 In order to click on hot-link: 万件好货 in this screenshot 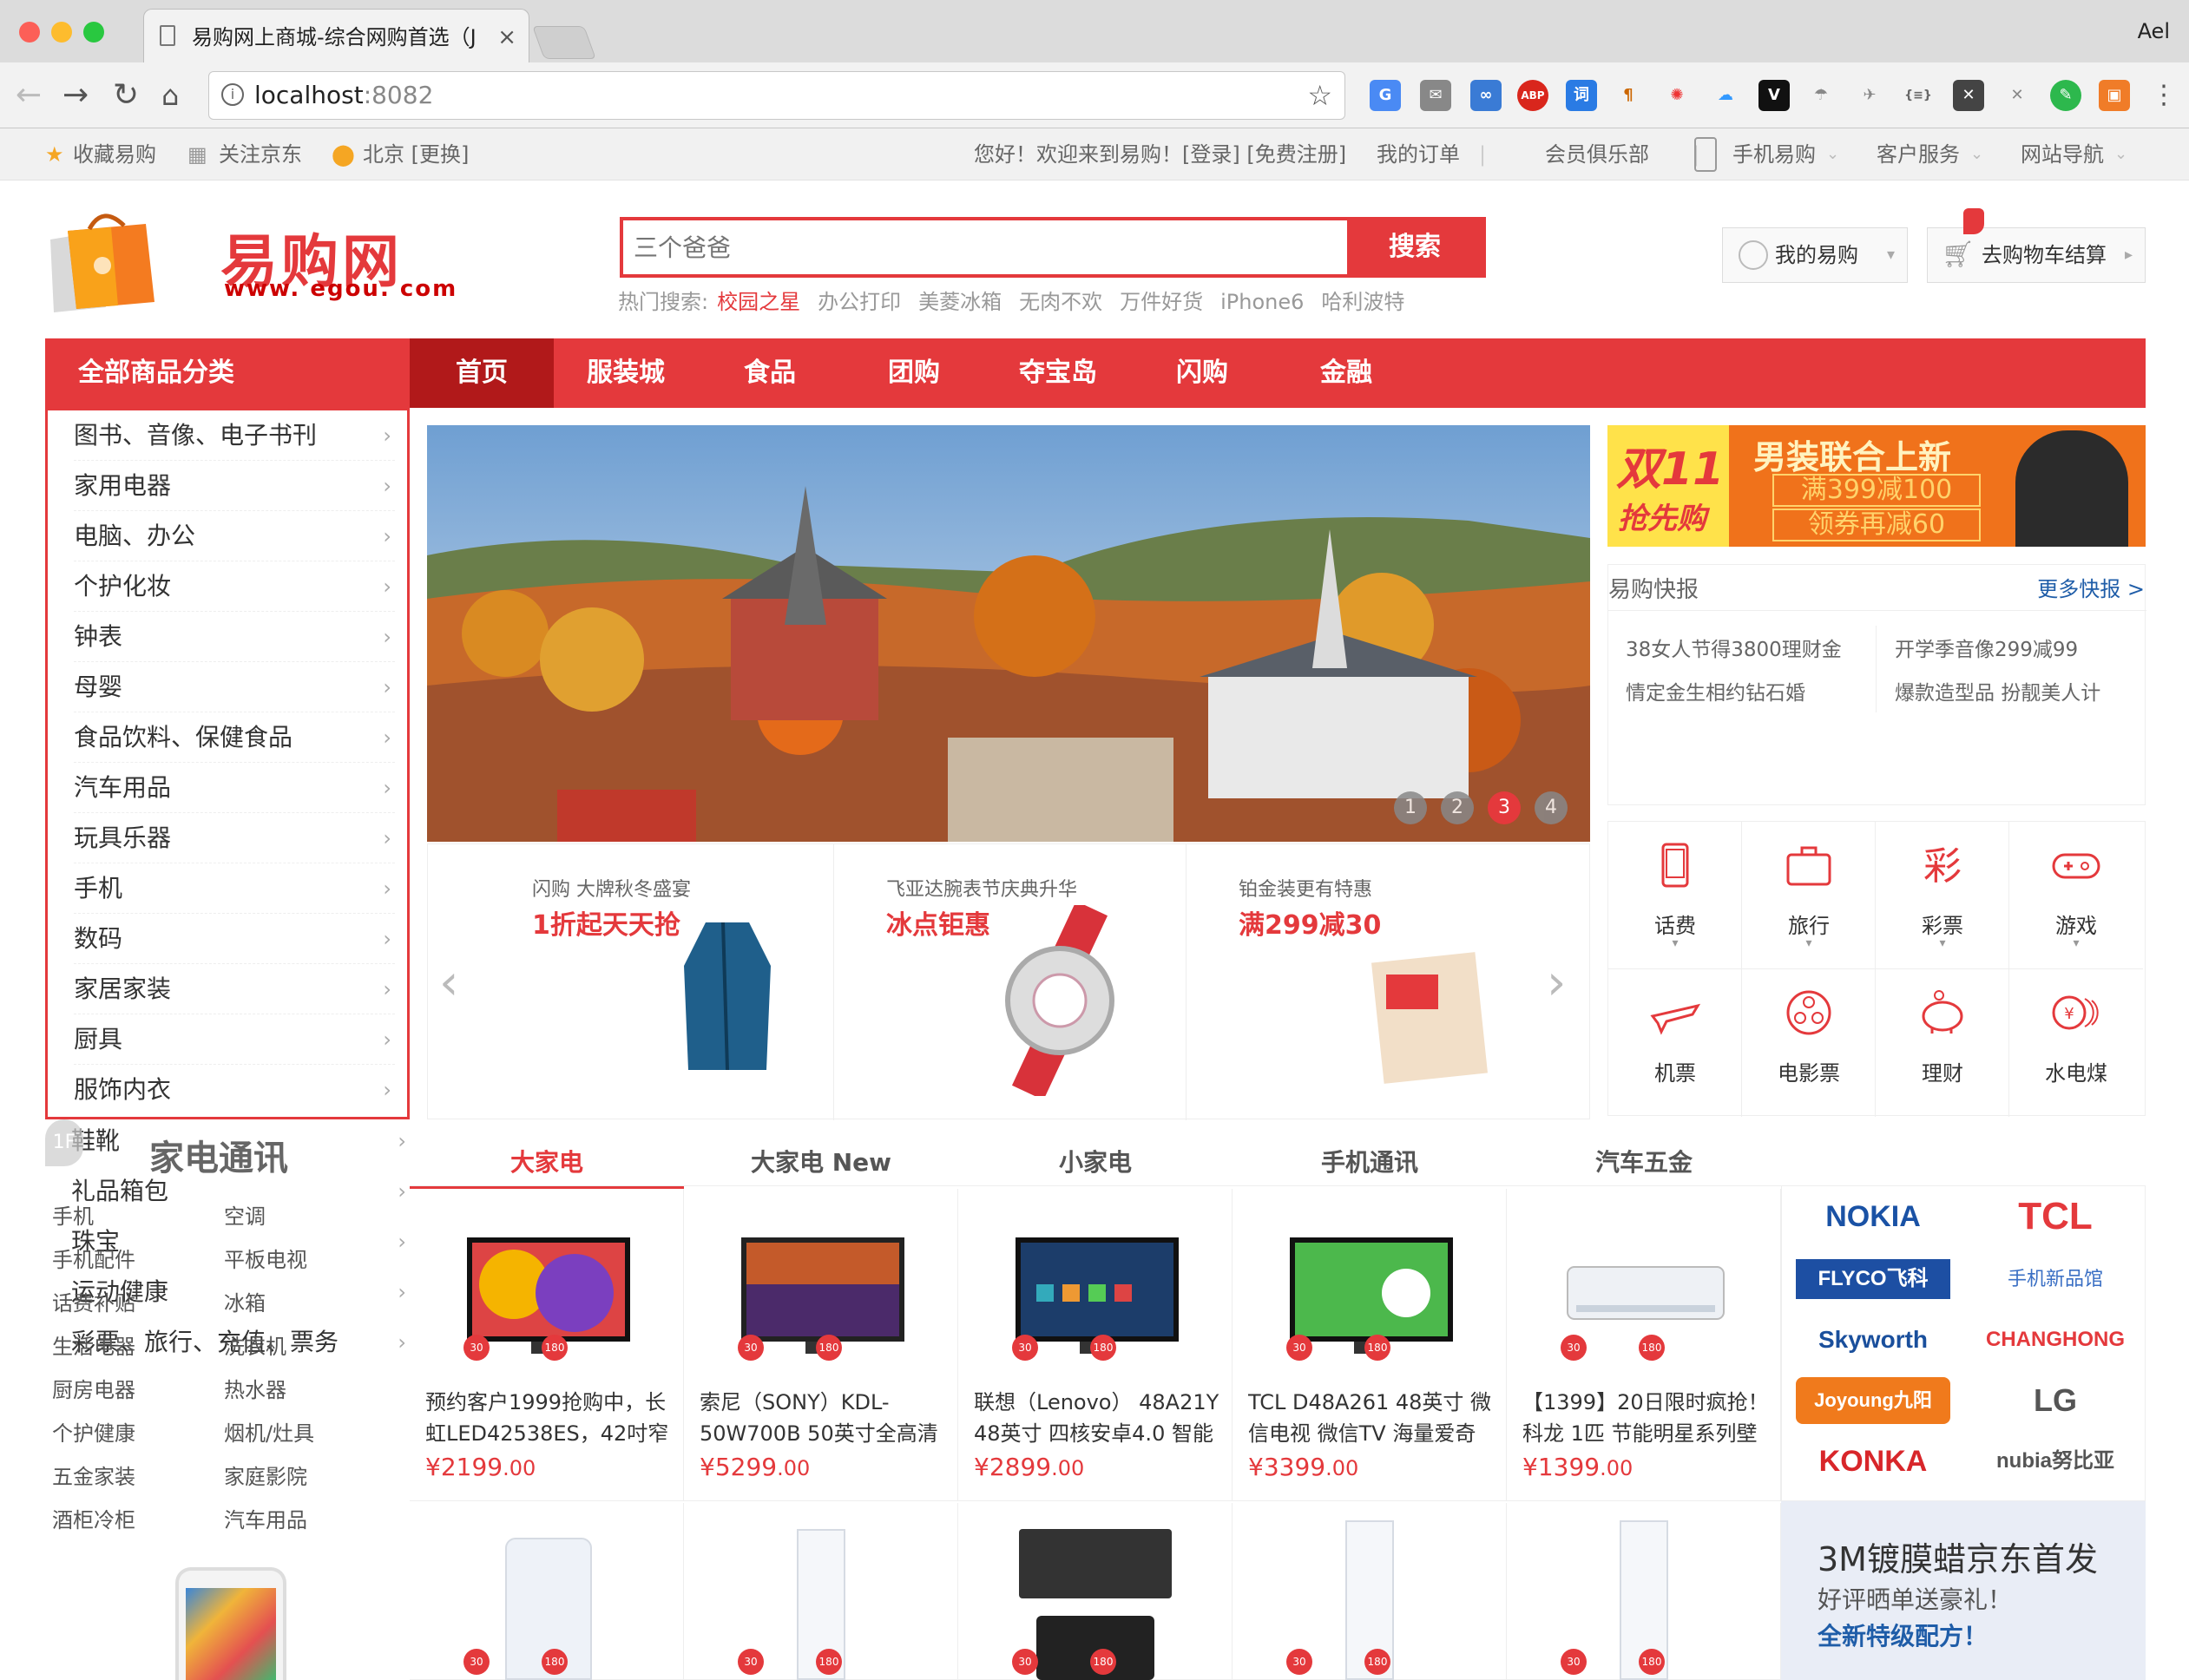, I will do `click(1161, 302)`.